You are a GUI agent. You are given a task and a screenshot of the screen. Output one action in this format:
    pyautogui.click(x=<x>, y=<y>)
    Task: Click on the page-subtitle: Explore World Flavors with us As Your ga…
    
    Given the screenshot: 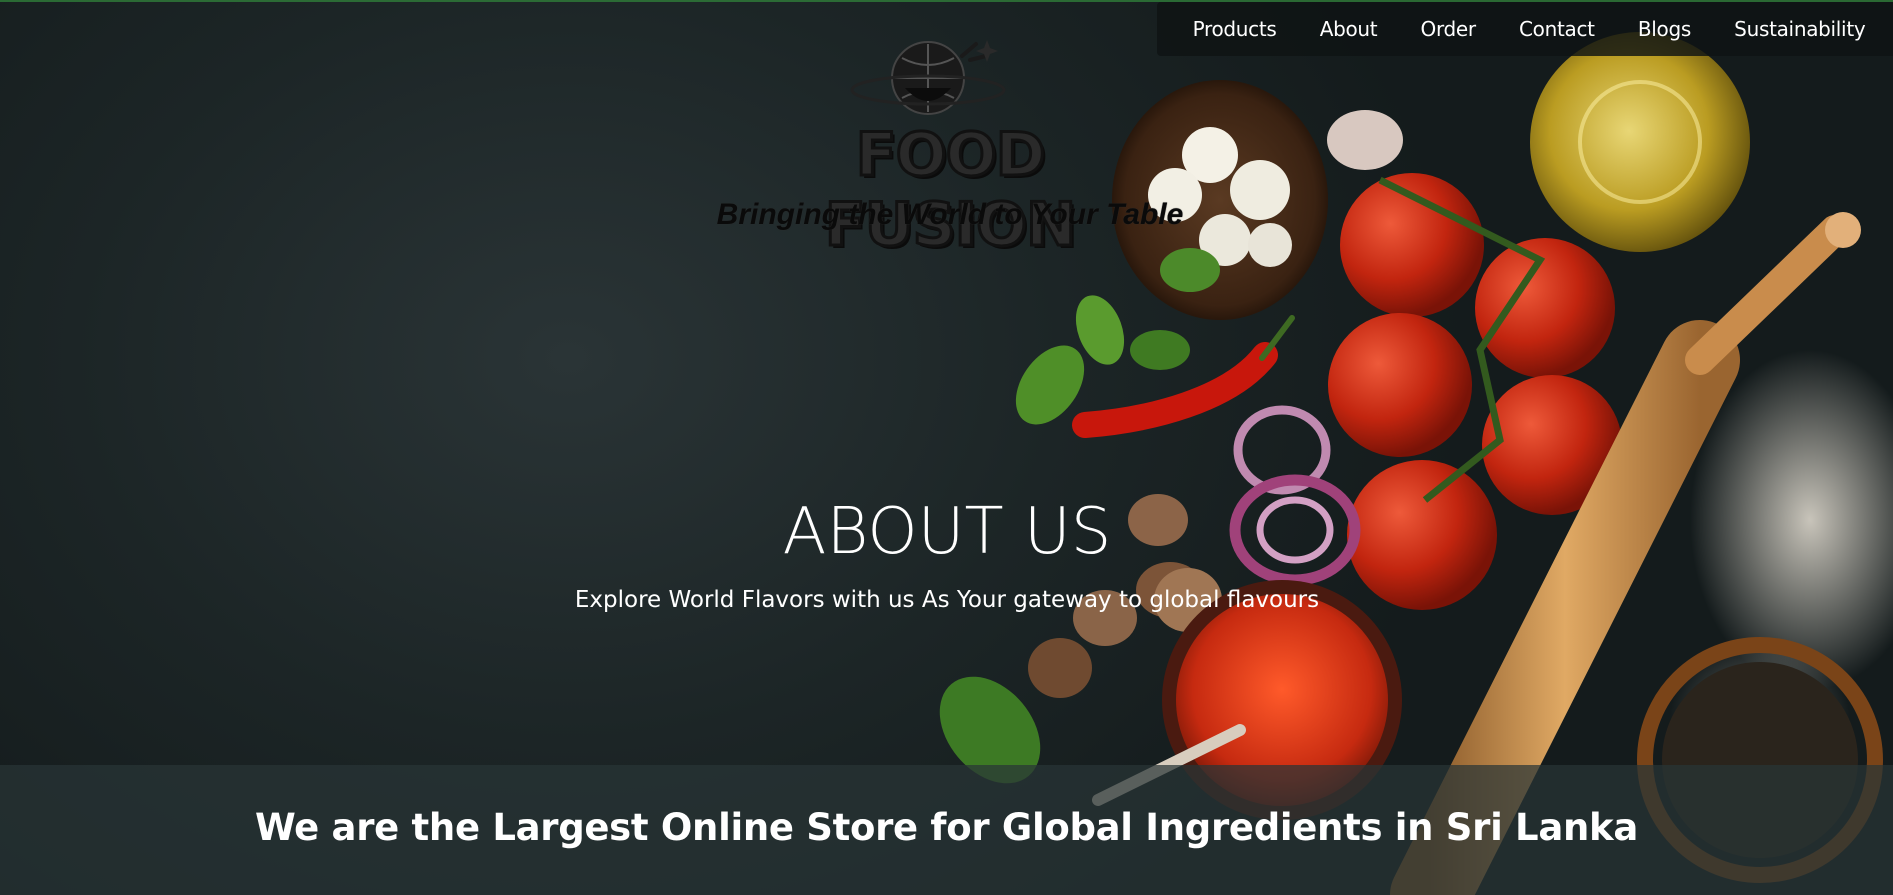 What is the action you would take?
    pyautogui.click(x=947, y=600)
    